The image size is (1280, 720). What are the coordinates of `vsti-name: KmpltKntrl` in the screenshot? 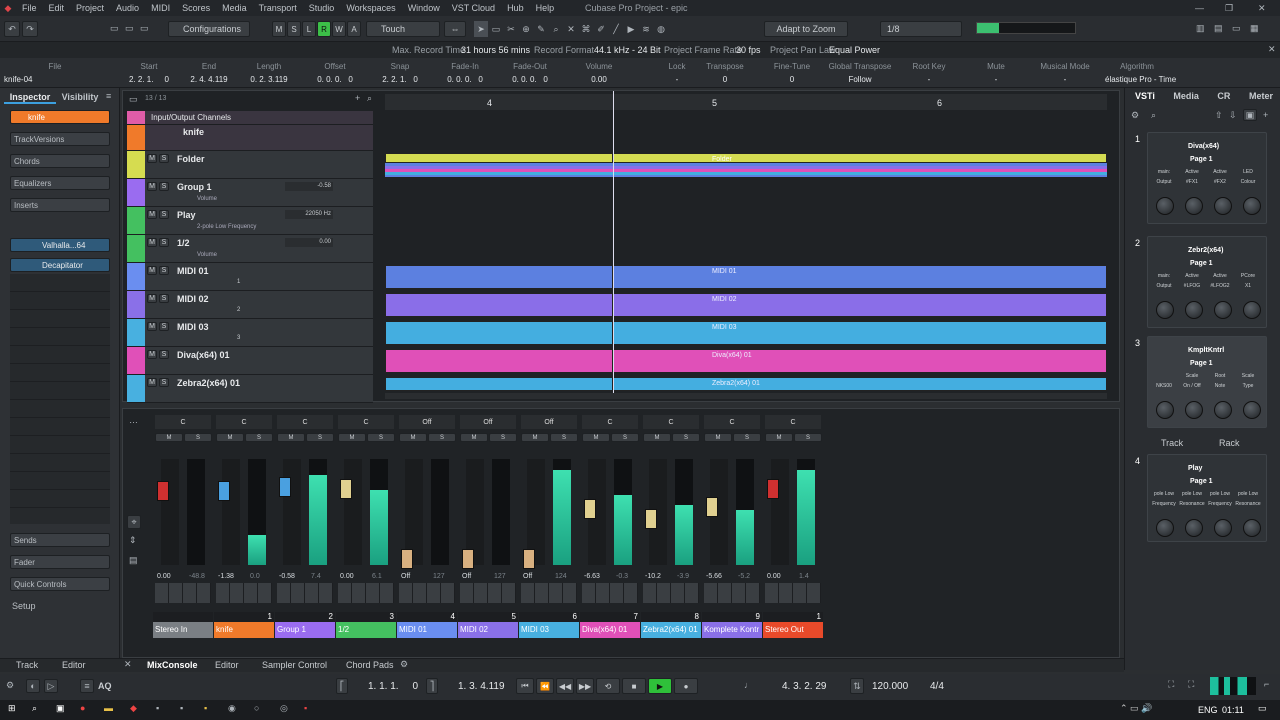 It's located at (1206, 350).